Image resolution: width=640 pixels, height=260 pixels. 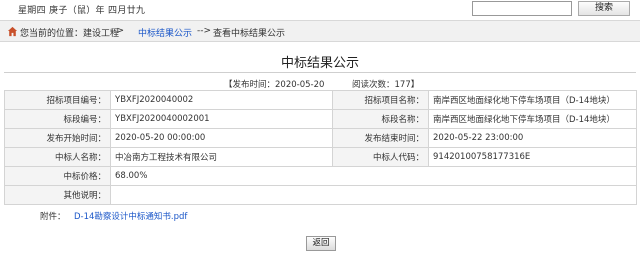 I want to click on table-row: 中标价格： 68.00%, so click(x=320, y=176).